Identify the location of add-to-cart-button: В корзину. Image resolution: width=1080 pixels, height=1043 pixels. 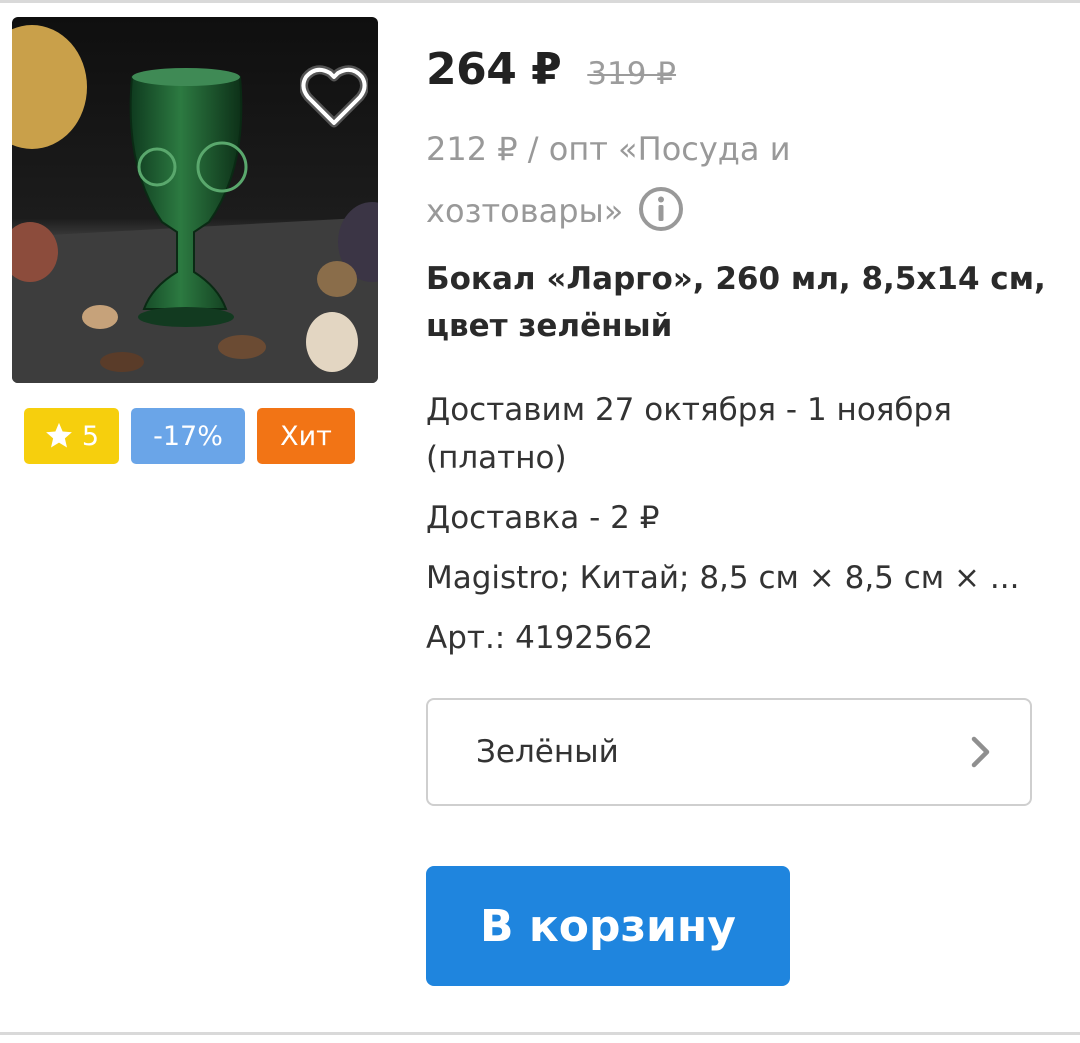
(608, 926).